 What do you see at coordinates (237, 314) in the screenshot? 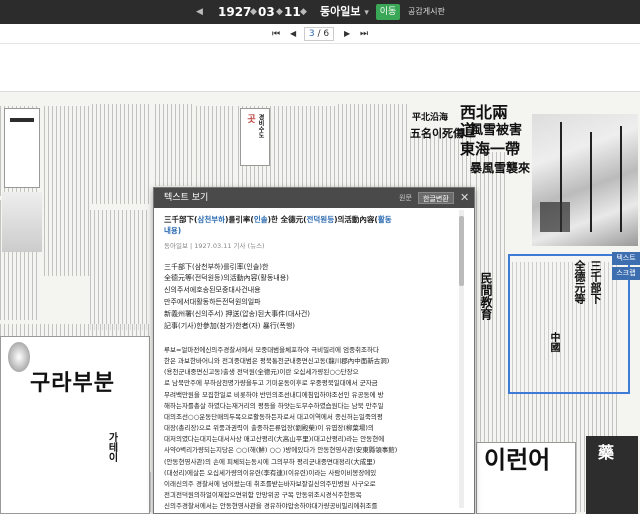
I see `subhead-line: 新義州署(신의주서) 押送(압송)된大事件(대사건)` at bounding box center [237, 314].